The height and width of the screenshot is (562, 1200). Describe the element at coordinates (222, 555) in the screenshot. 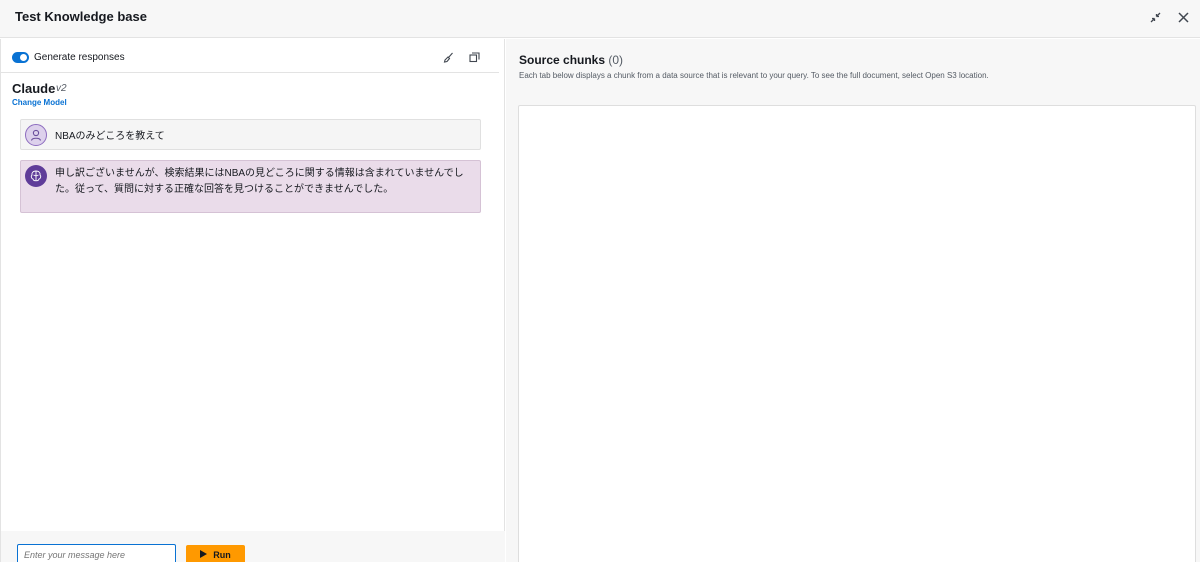

I see `run-button-label: Run` at that location.